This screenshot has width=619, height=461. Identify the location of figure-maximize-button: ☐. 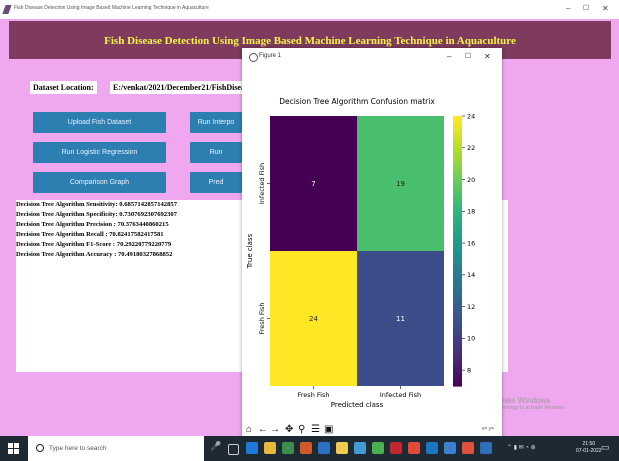
(468, 57).